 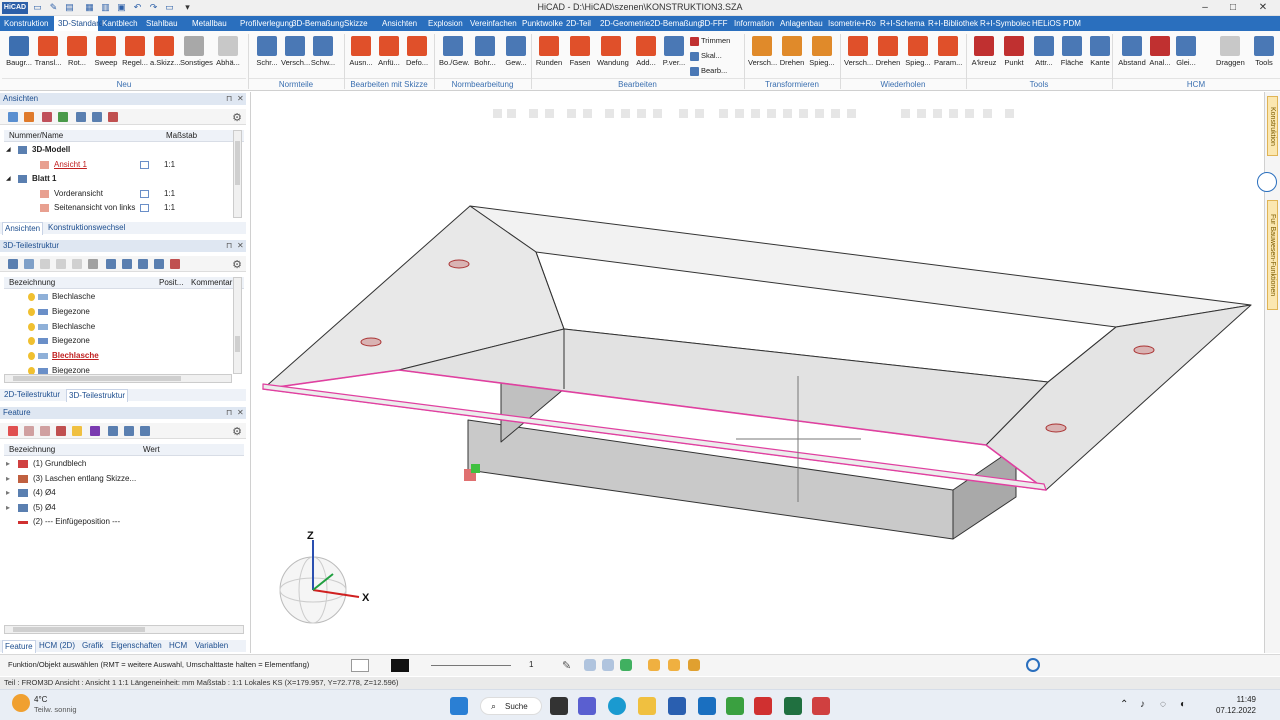 I want to click on drehen-button: Drehen, so click(x=792, y=55).